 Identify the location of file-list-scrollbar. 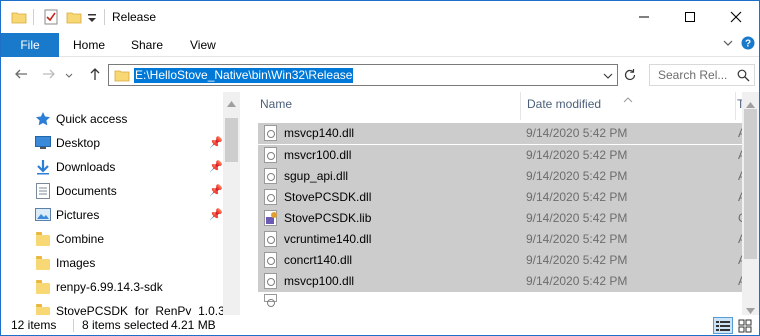
(750, 203).